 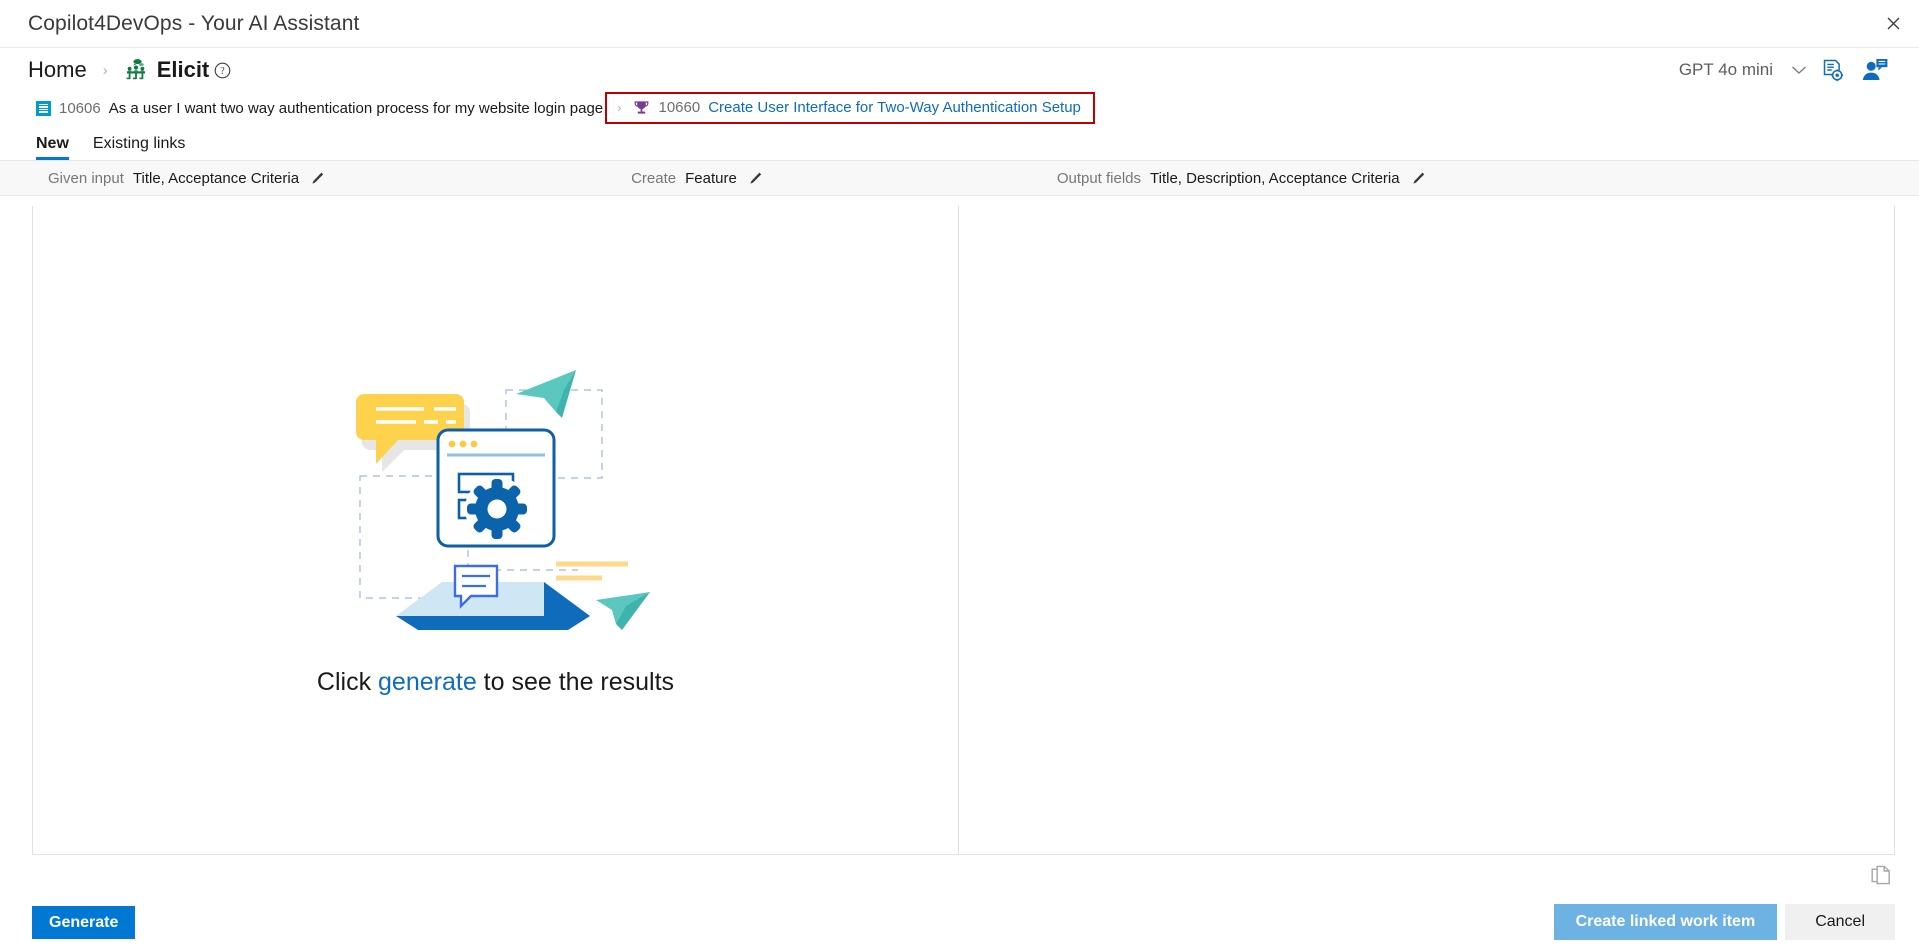 I want to click on model-selector-label: GPT 4o mini, so click(x=1726, y=70).